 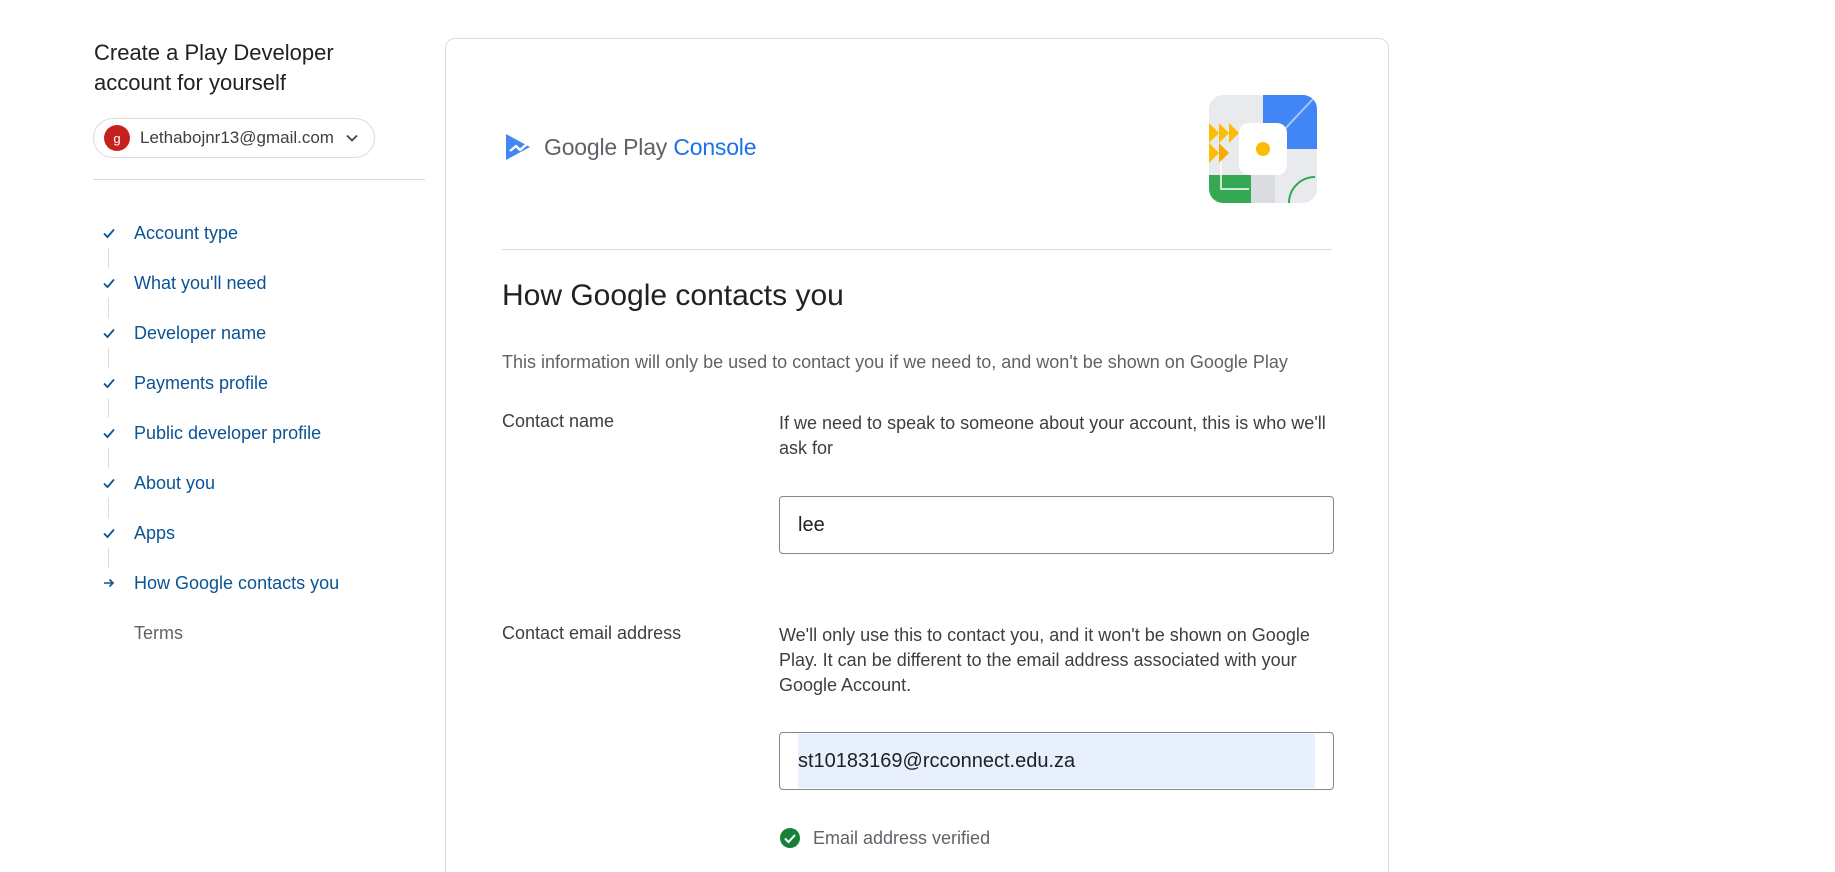 What do you see at coordinates (1263, 149) in the screenshot?
I see `header-illustration` at bounding box center [1263, 149].